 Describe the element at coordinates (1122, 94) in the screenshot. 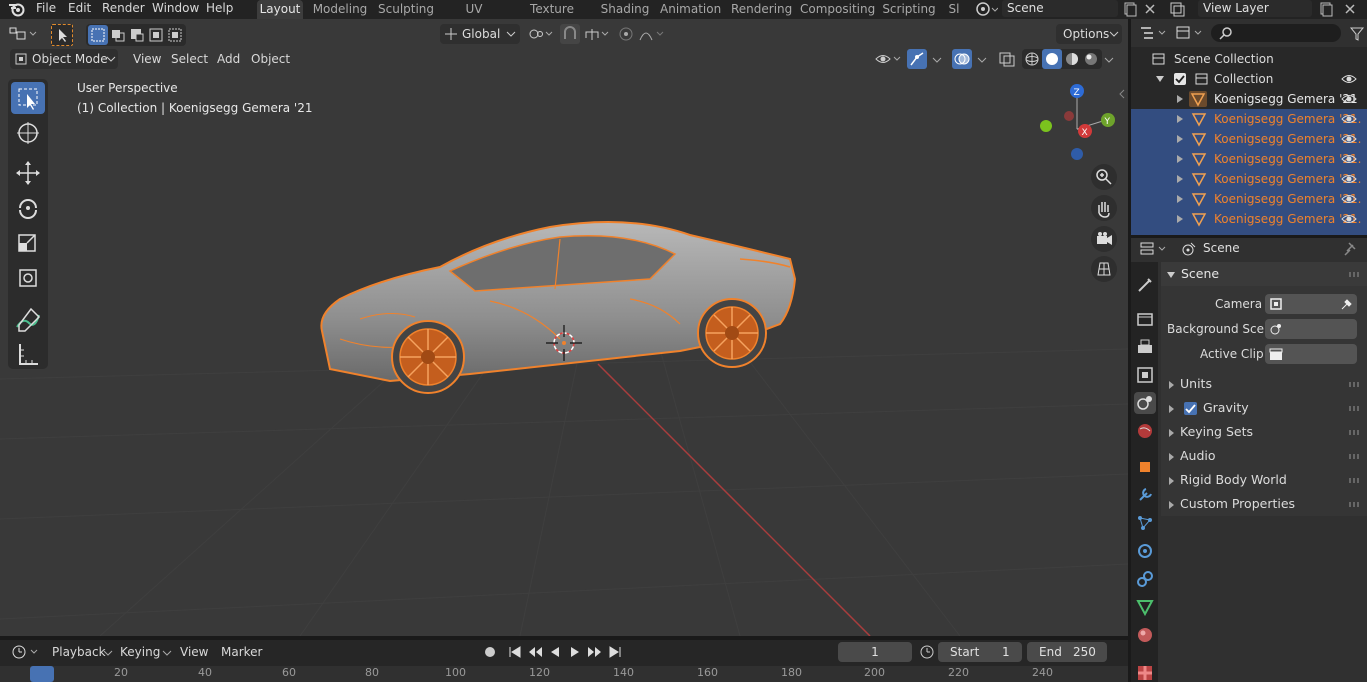

I see `sidebar-toggle-icon` at that location.